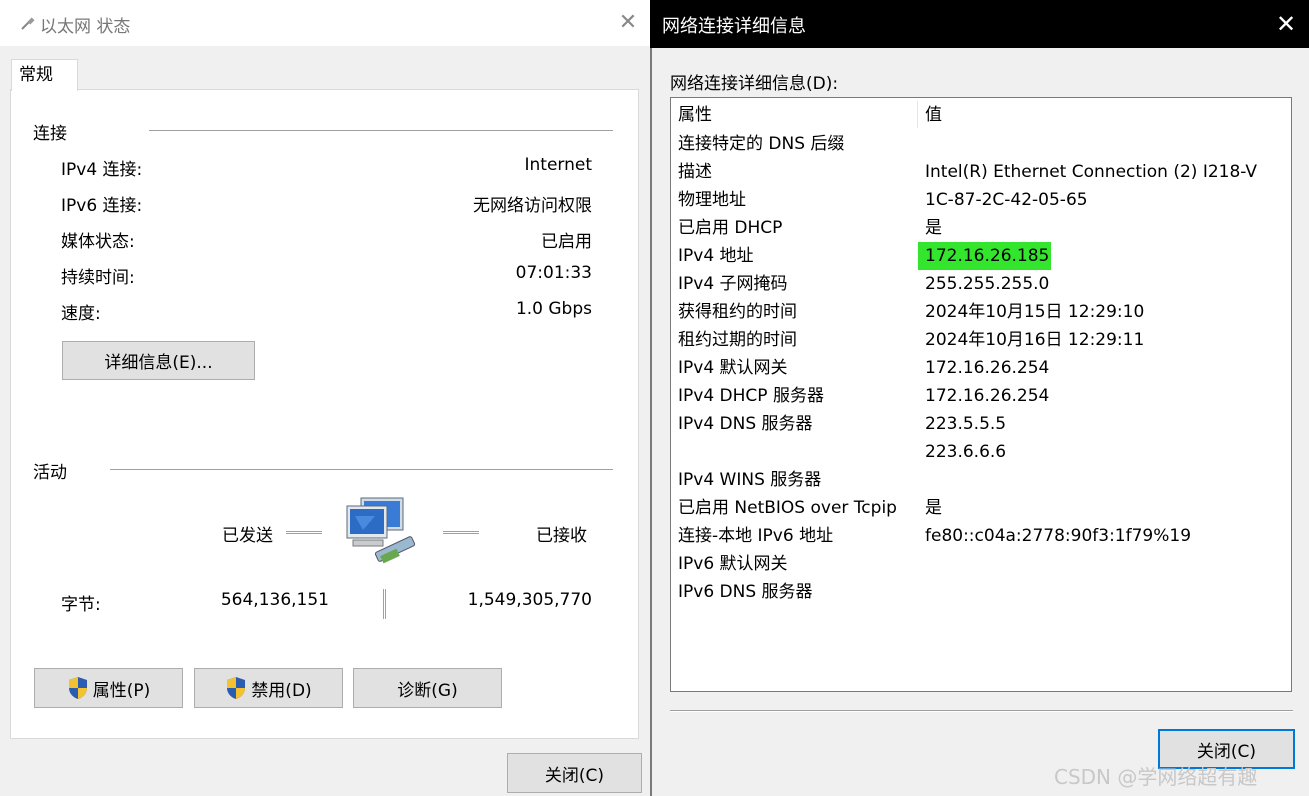  Describe the element at coordinates (1226, 751) in the screenshot. I see `details-close-button-label: 关闭(C)` at that location.